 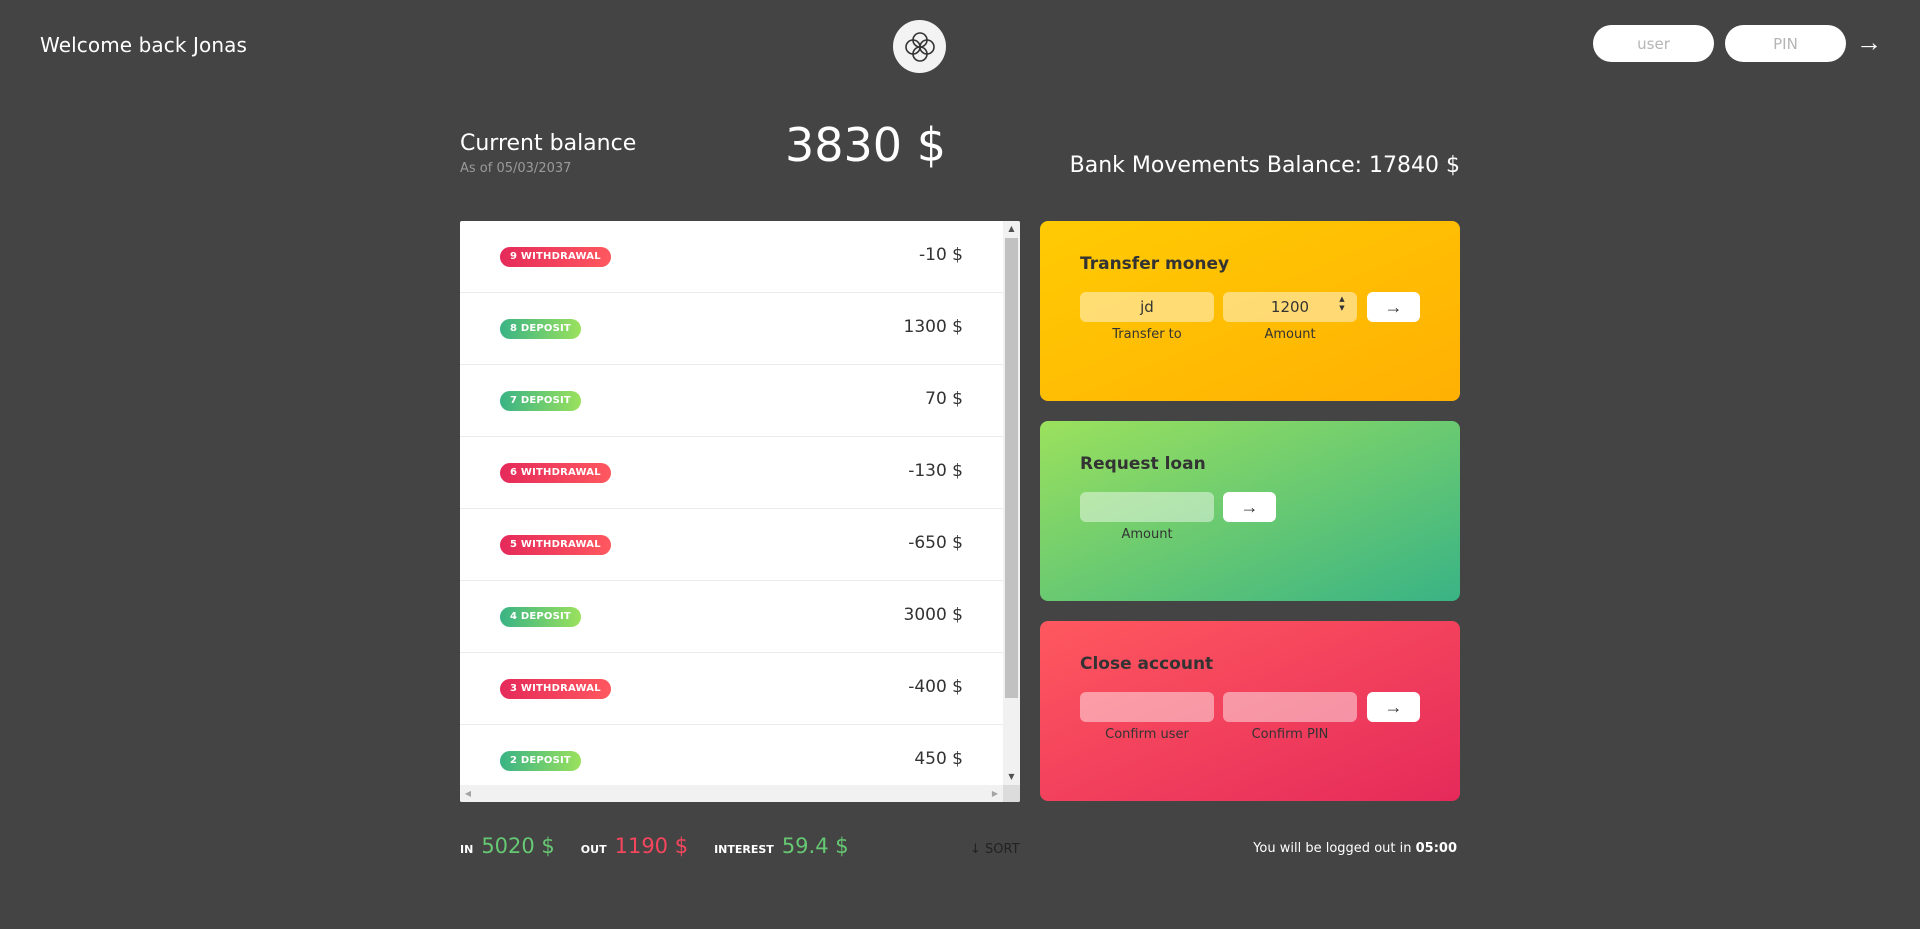 I want to click on close-title: Close account, so click(x=1147, y=664).